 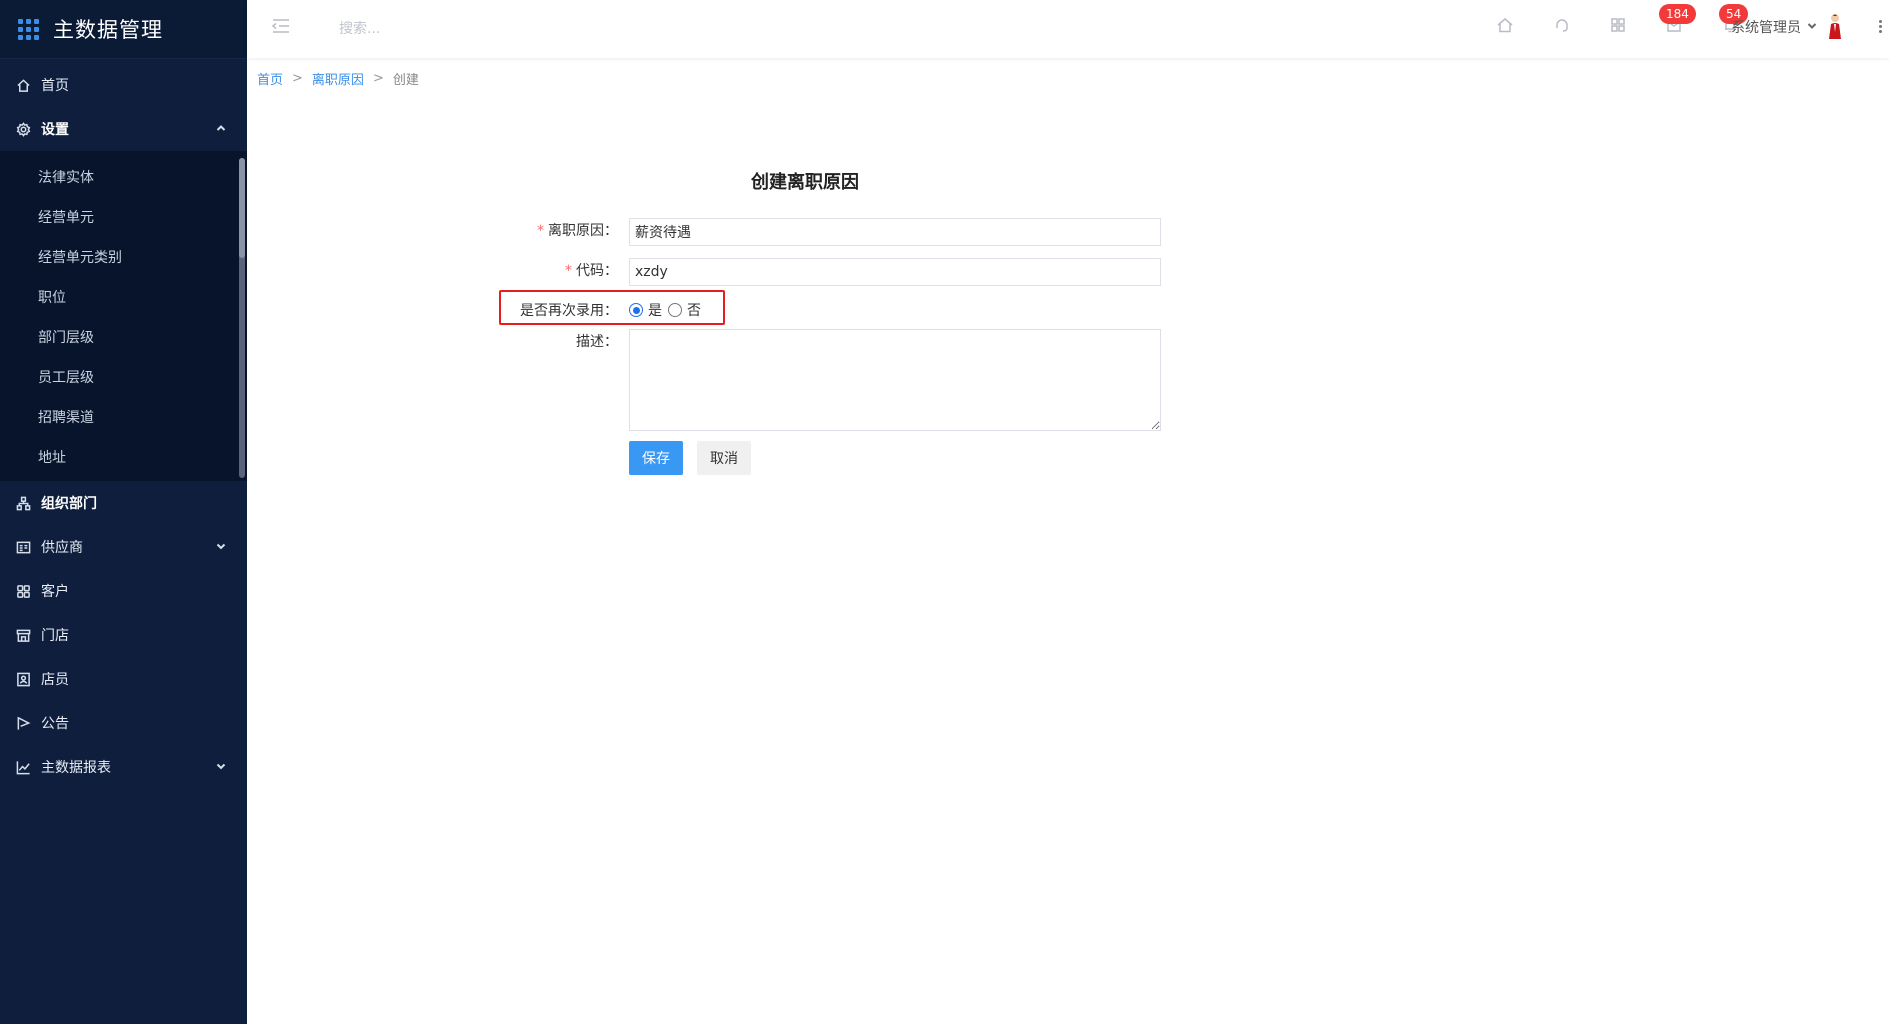 I want to click on sidebar-item-label: 供应商, so click(x=62, y=548).